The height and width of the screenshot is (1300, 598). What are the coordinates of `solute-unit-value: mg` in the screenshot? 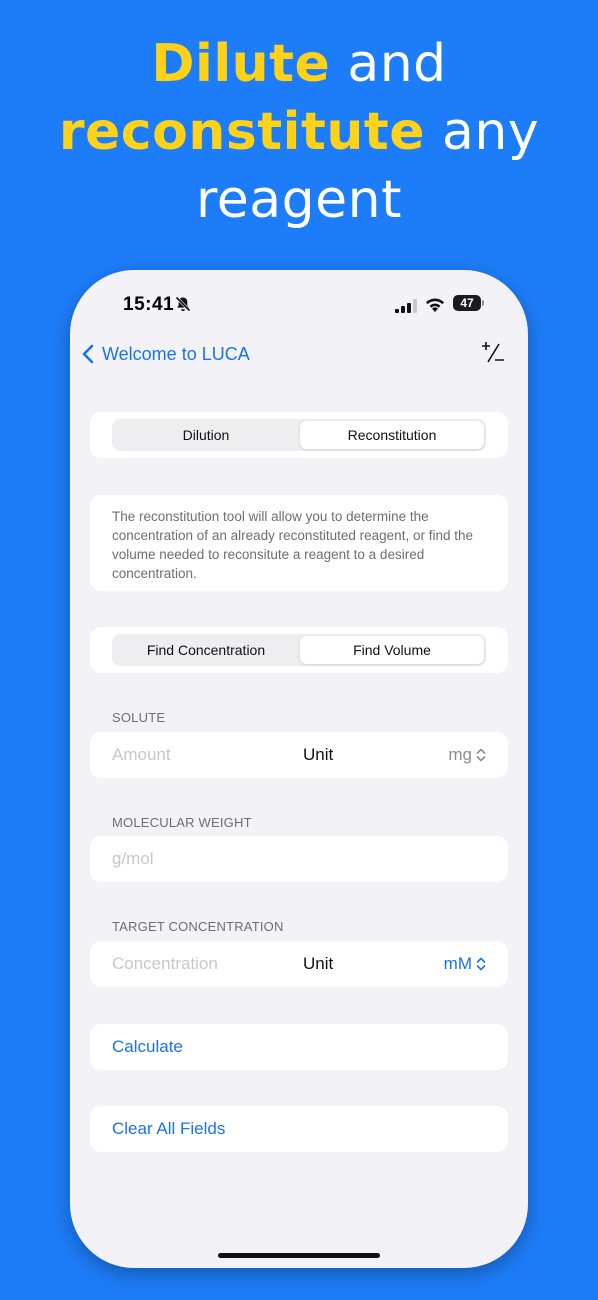 It's located at (460, 754).